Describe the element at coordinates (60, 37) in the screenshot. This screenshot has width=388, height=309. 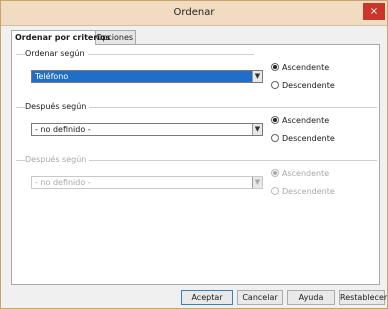
I see `tab-sort-criteria: Ordenar por criterios` at that location.